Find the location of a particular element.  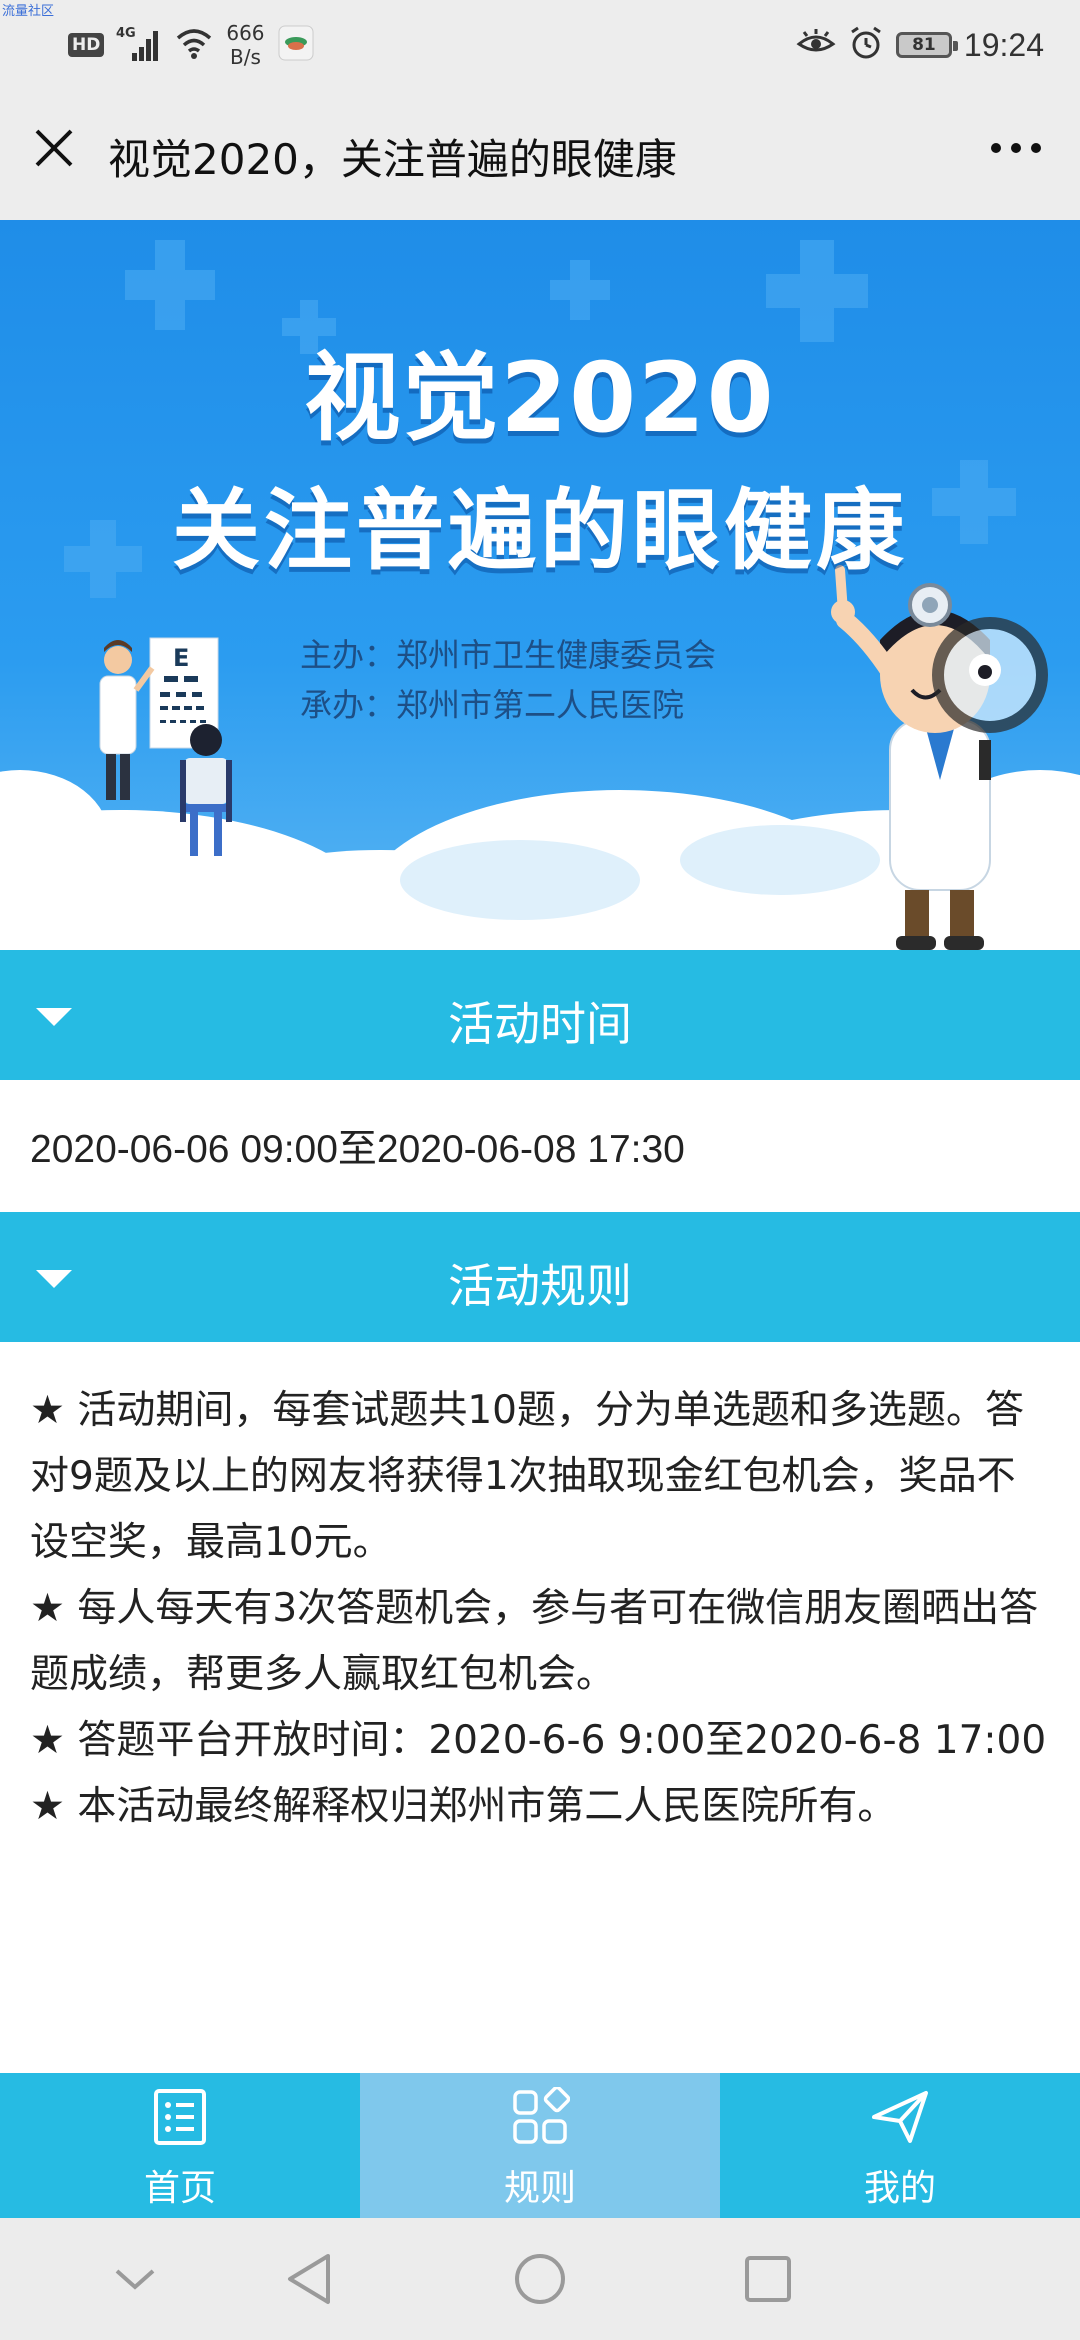

home-circle-icon is located at coordinates (540, 2279).